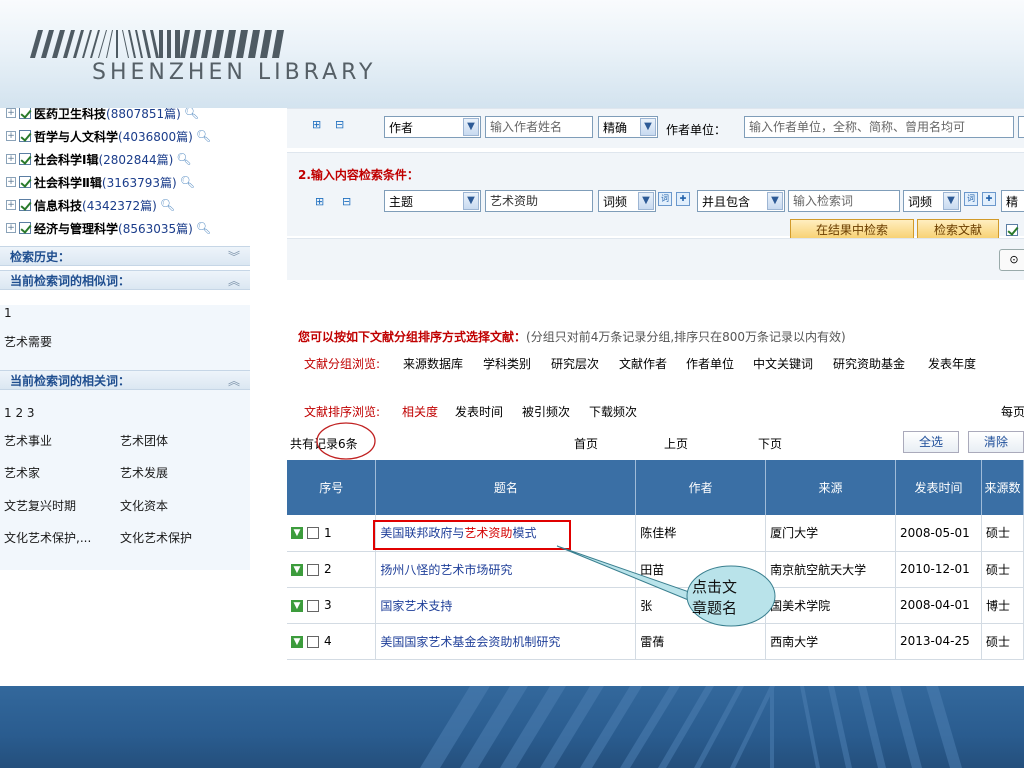 Image resolution: width=1024 pixels, height=768 pixels. What do you see at coordinates (8, 313) in the screenshot?
I see `similar-pages: 1` at bounding box center [8, 313].